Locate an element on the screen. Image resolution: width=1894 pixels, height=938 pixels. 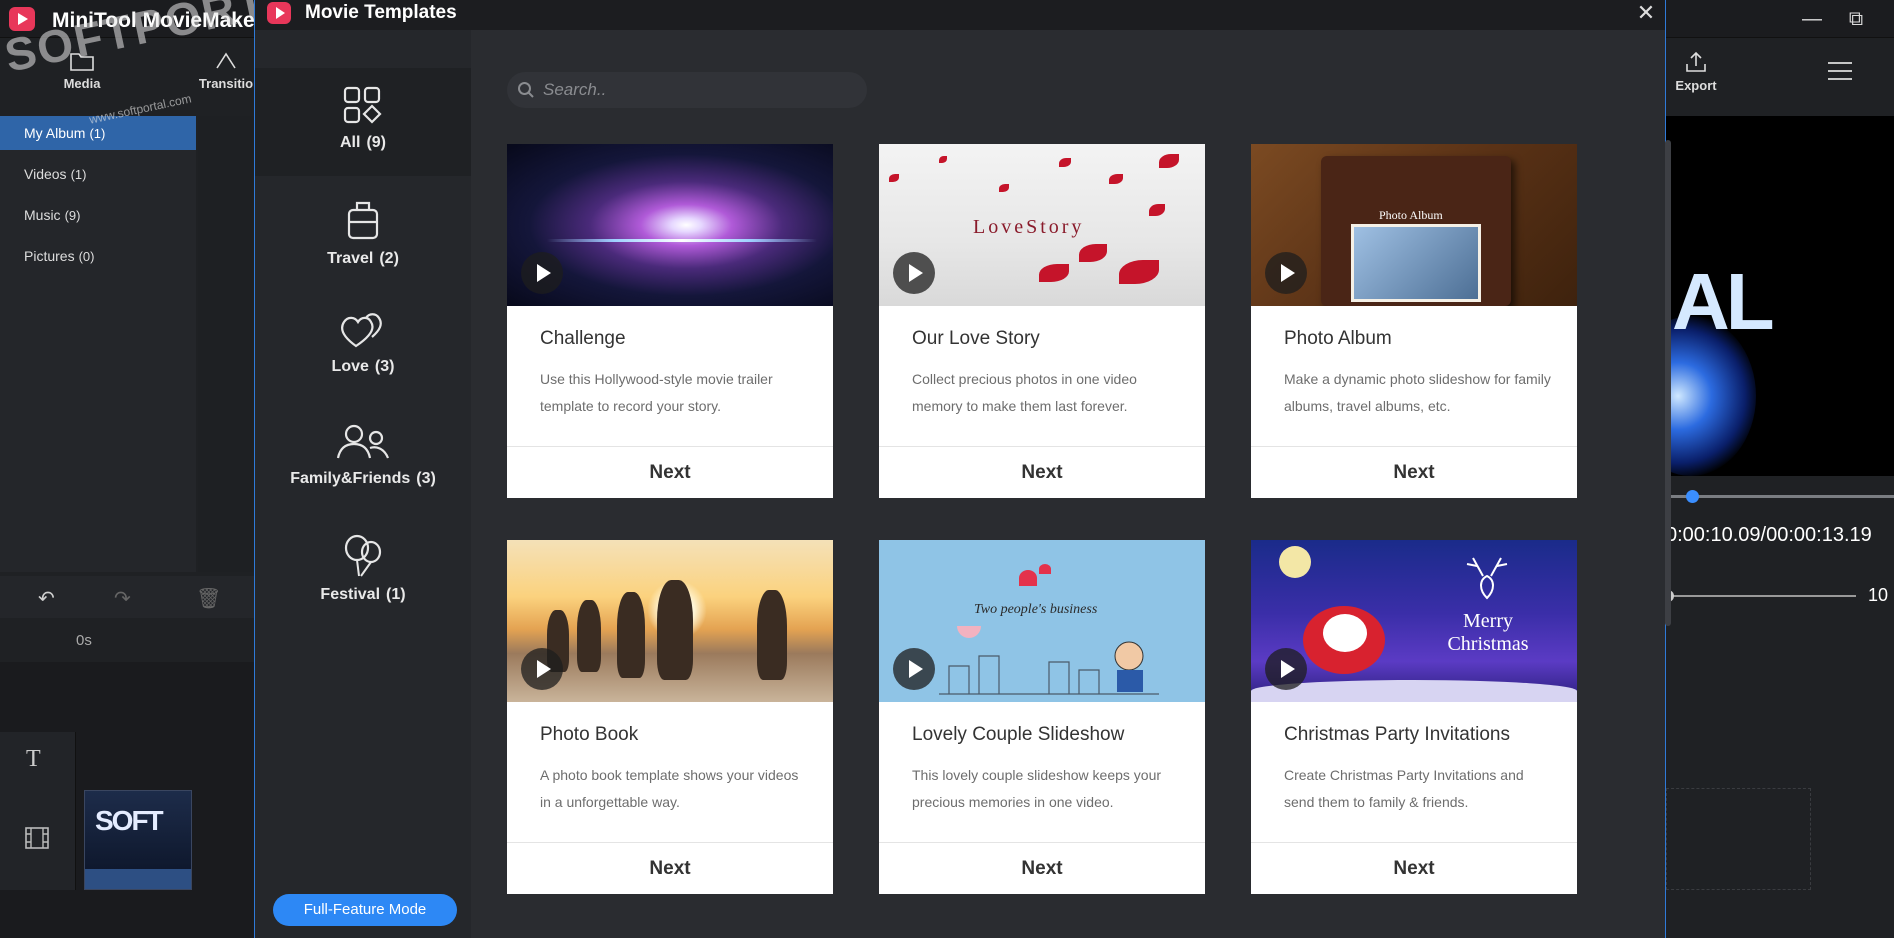
dialog-header: Movie Templates ✕ is located at coordinates (960, 15).